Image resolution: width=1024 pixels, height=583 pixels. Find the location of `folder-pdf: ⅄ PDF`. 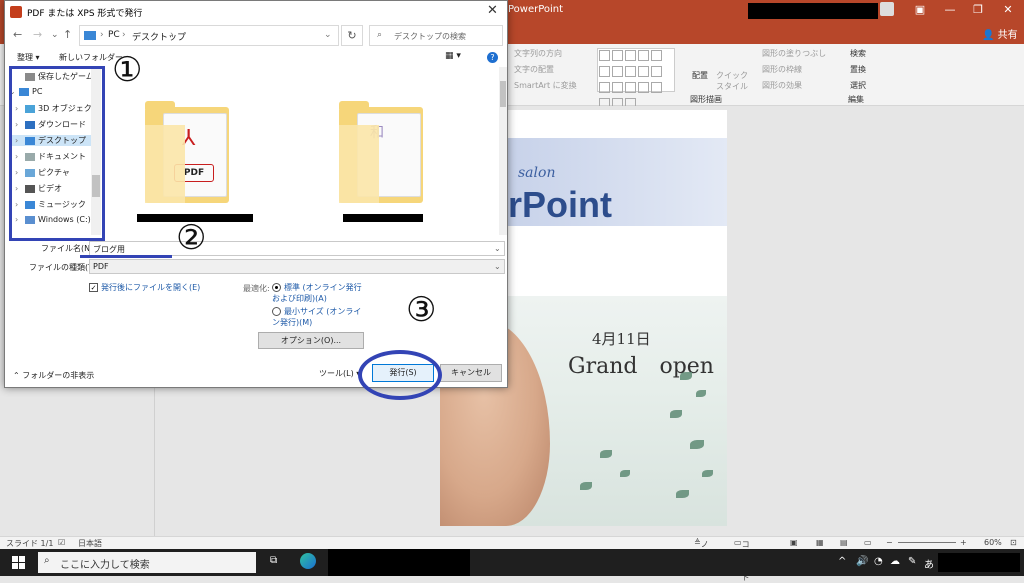

folder-pdf: ⅄ PDF is located at coordinates (191, 144).